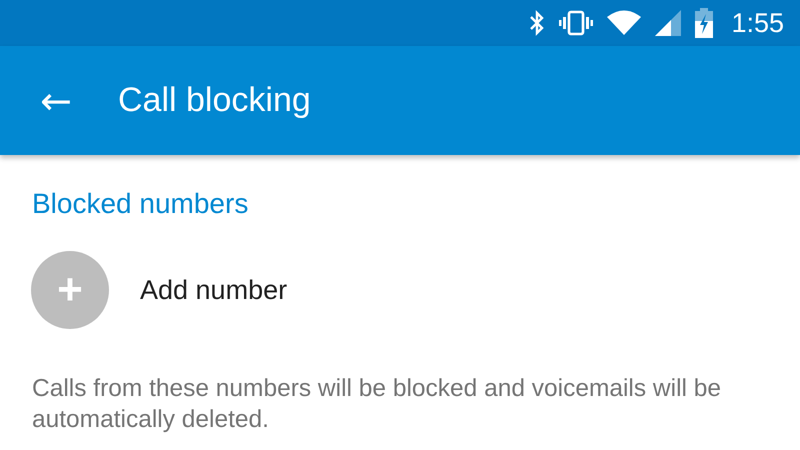 This screenshot has height=450, width=800. I want to click on clock: 1:55, so click(757, 23).